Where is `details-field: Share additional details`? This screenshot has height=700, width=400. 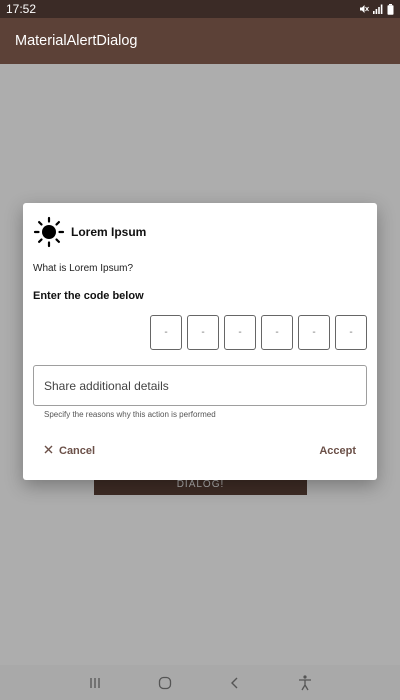
details-field: Share additional details is located at coordinates (200, 385).